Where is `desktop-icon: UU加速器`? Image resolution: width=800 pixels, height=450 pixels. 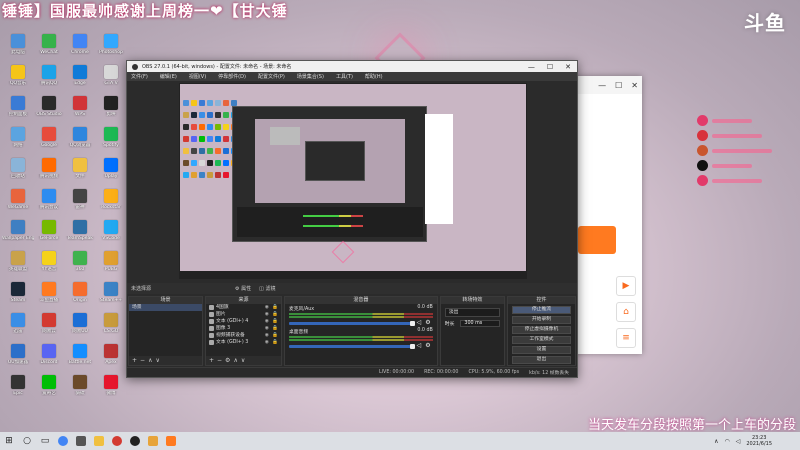 desktop-icon: UU加速器 is located at coordinates (18, 359).